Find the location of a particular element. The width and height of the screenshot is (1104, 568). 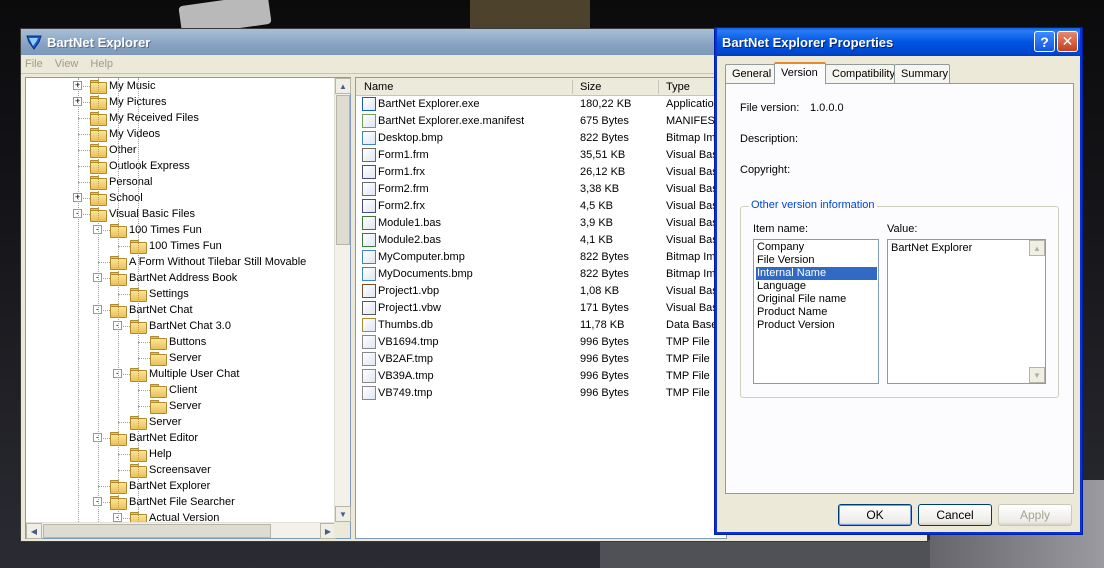

tree-node: Help is located at coordinates (151, 454).